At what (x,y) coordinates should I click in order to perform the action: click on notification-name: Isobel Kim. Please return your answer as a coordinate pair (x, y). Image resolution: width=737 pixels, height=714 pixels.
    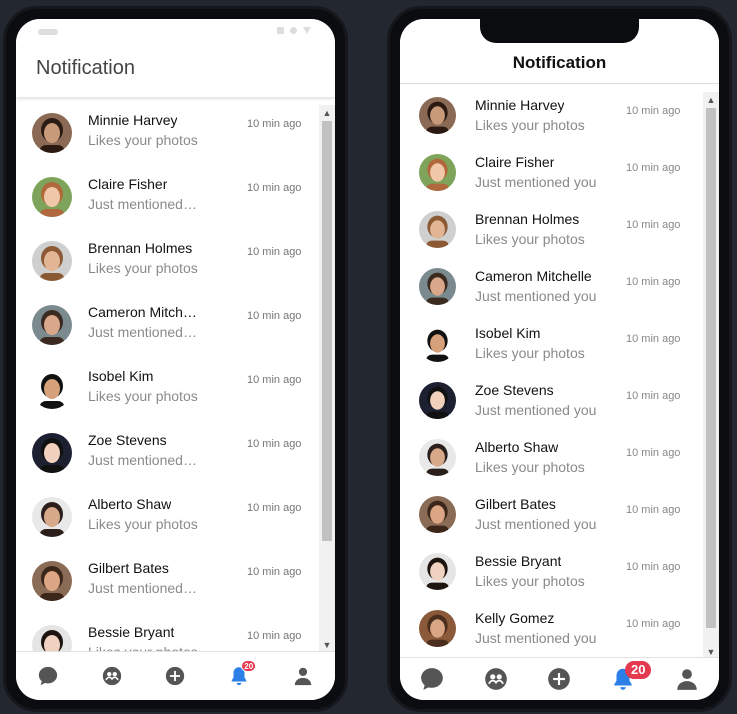
    Looking at the image, I should click on (121, 376).